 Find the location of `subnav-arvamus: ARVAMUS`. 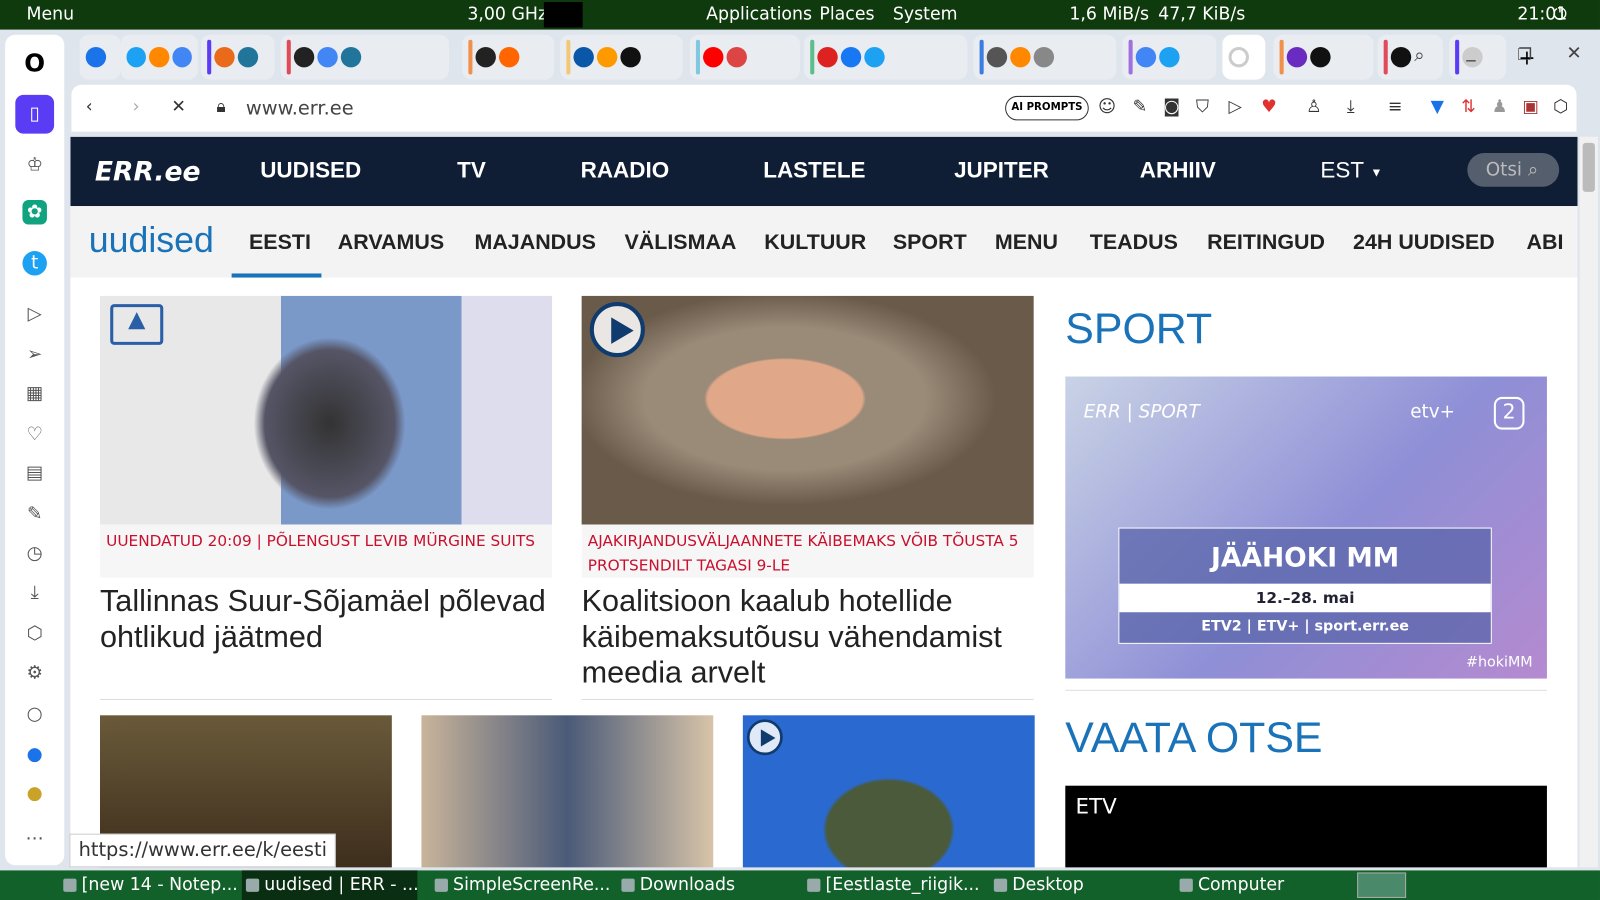

subnav-arvamus: ARVAMUS is located at coordinates (391, 243).